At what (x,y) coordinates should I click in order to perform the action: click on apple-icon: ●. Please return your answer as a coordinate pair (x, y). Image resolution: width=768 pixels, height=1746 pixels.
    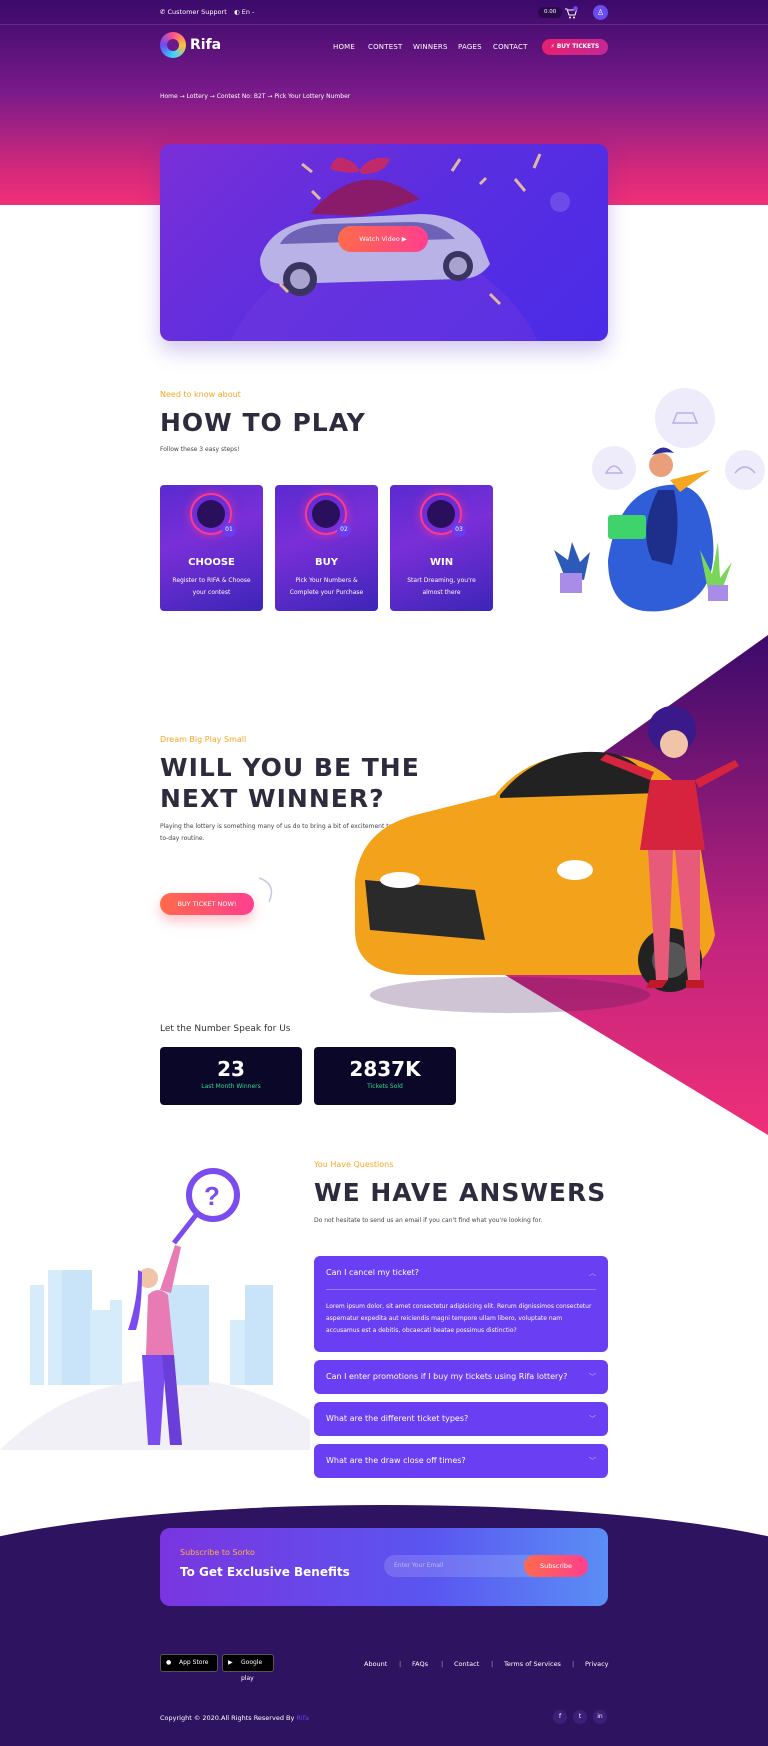
    Looking at the image, I should click on (169, 1662).